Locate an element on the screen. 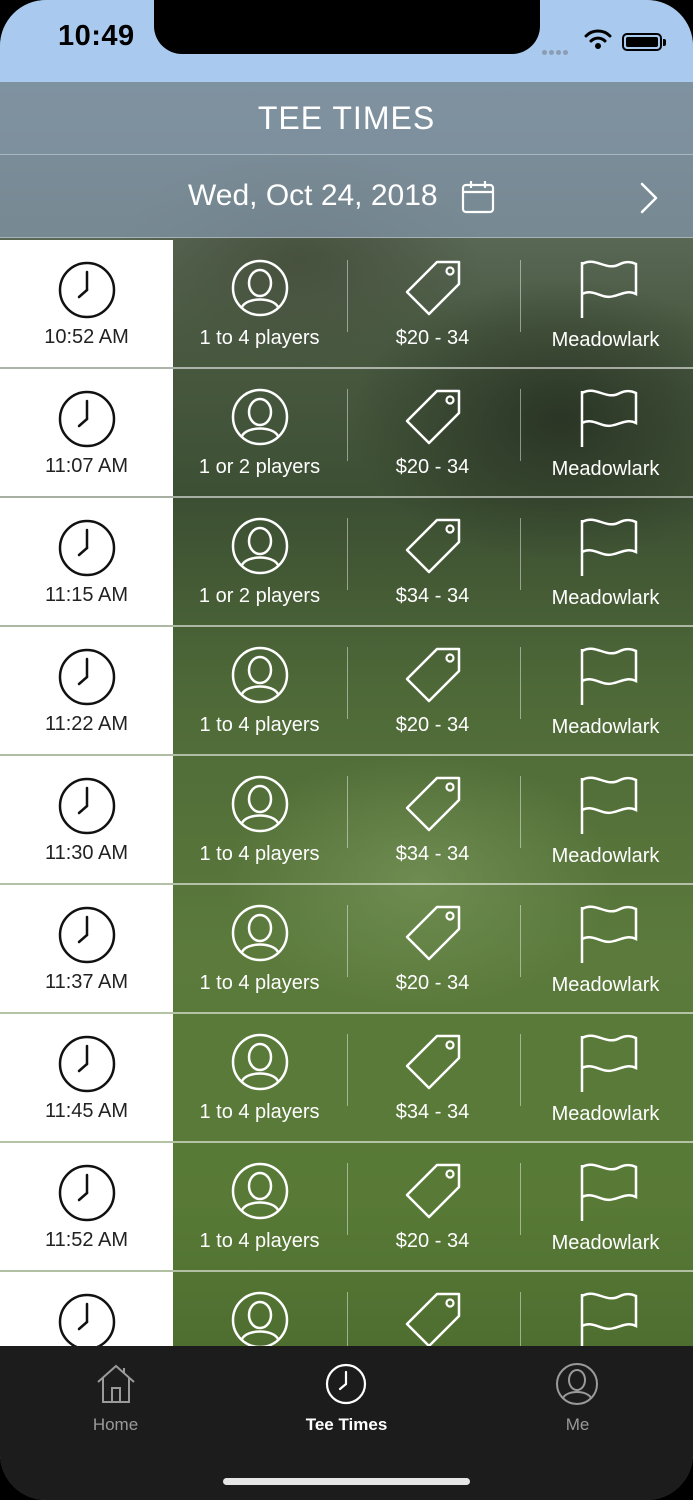 This screenshot has width=693, height=1500. tee-time-label: 11:30 AM is located at coordinates (86, 853).